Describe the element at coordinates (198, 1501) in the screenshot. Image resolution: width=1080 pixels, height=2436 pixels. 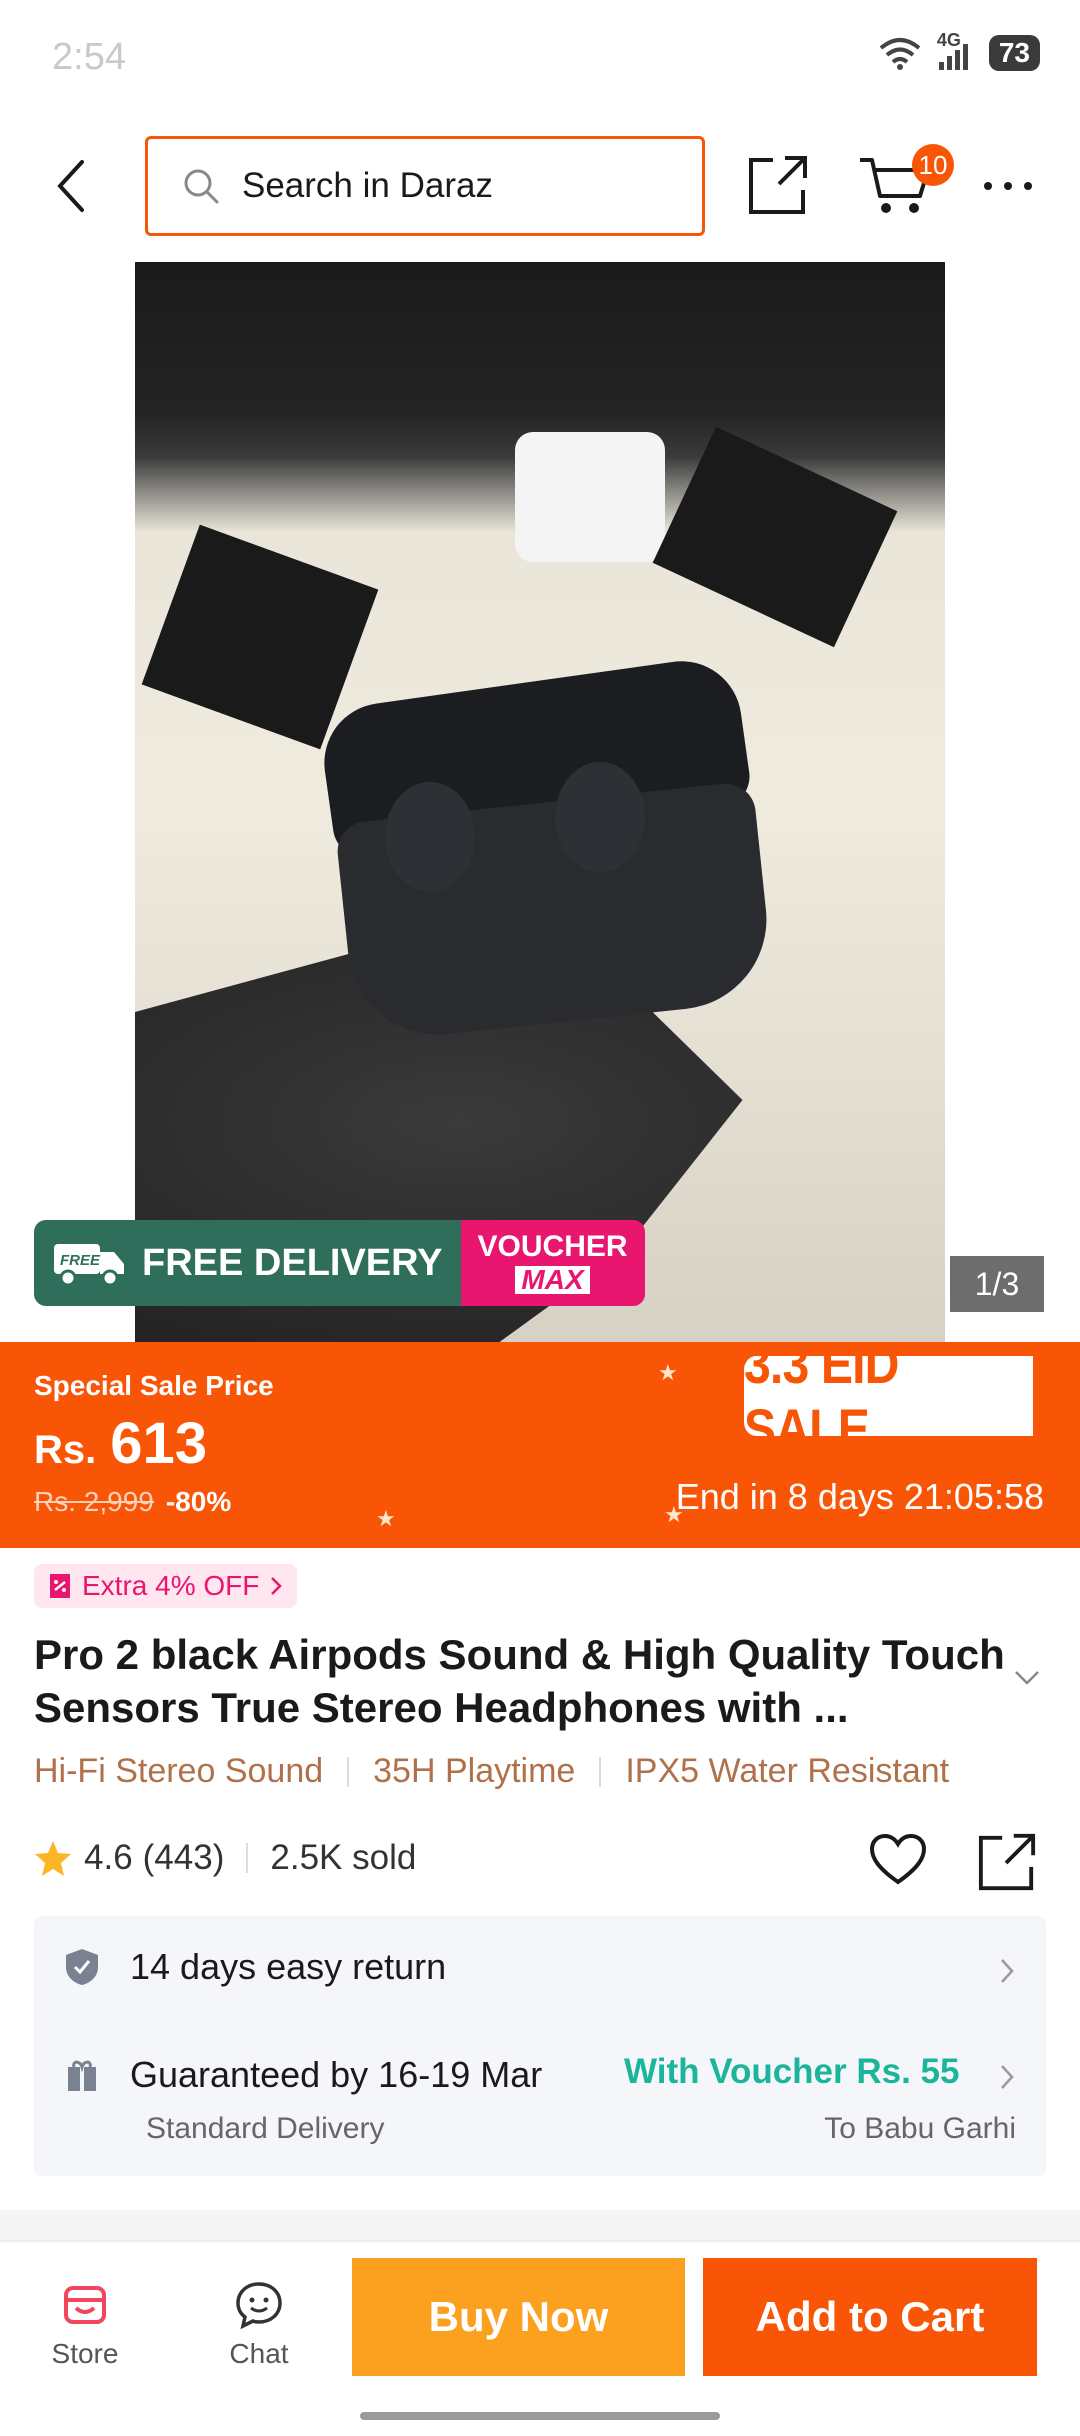
I see `discount-percent: -80%` at that location.